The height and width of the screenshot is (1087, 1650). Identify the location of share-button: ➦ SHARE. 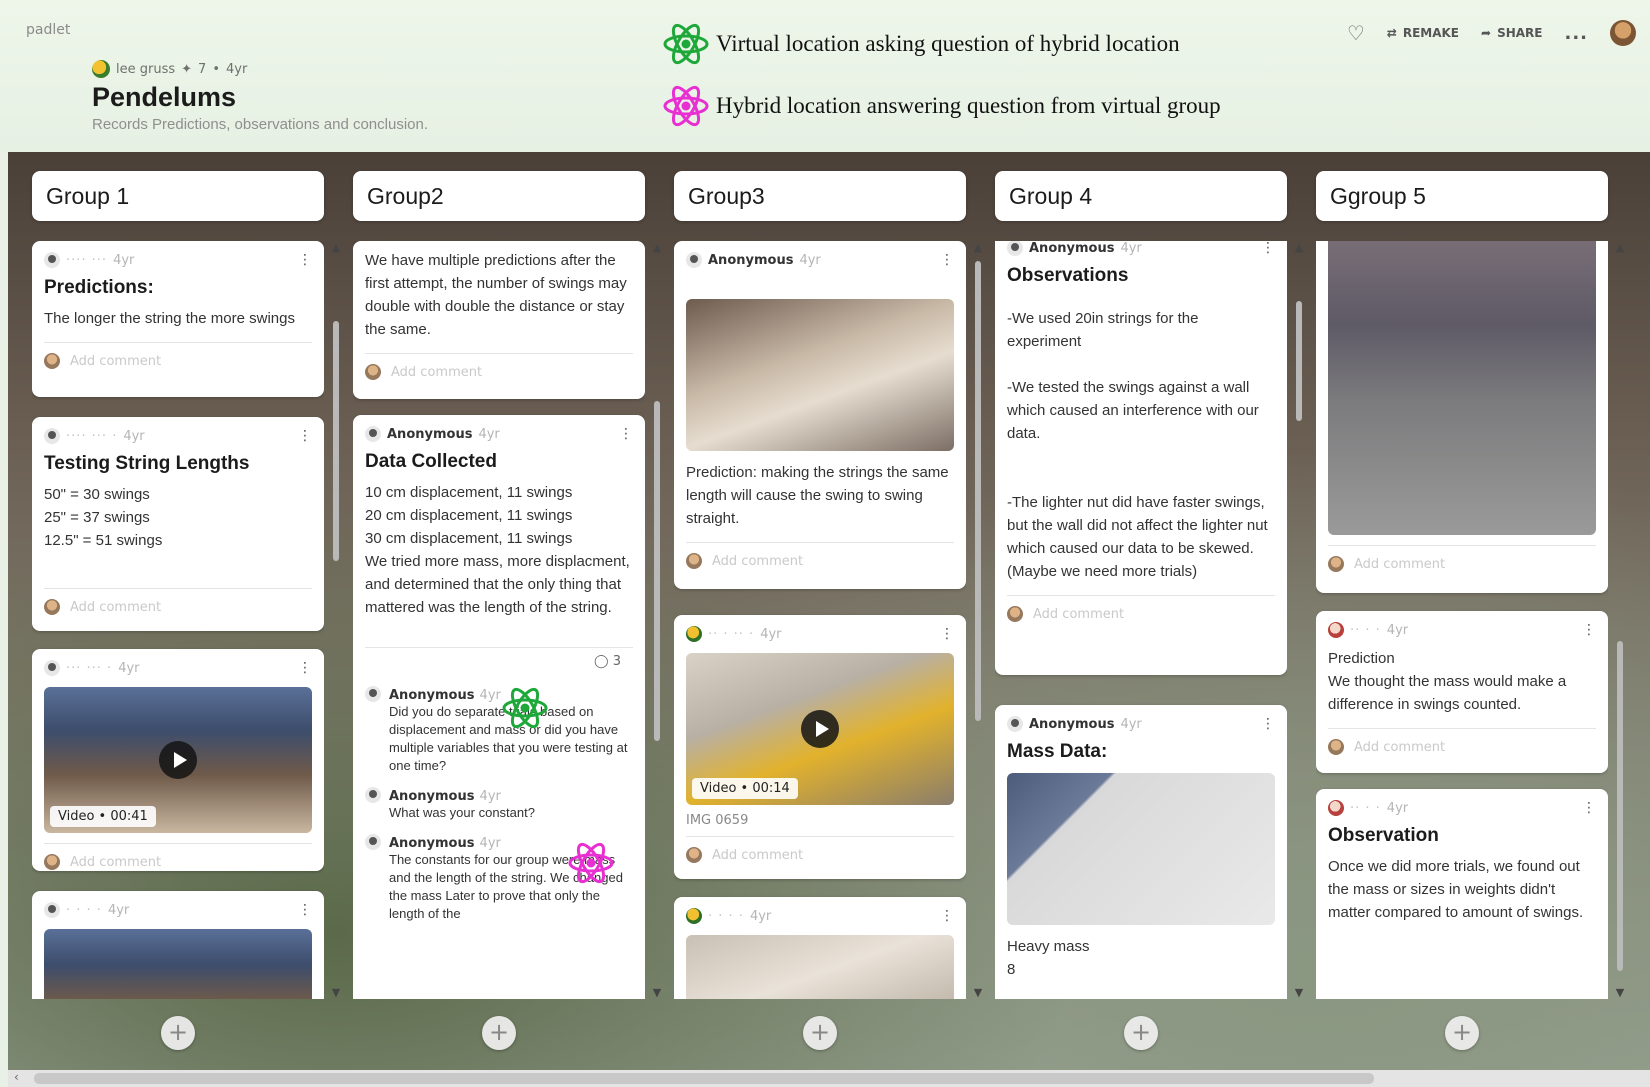
(1511, 33).